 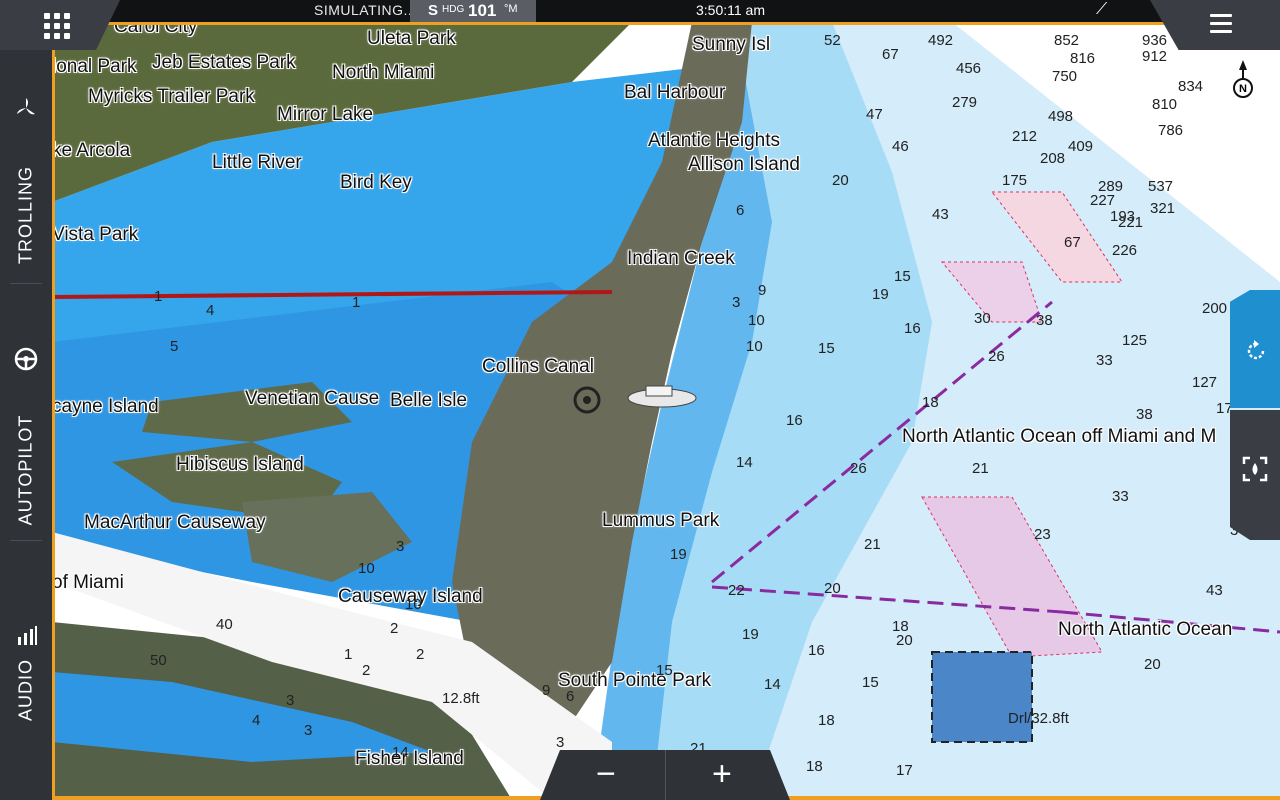 I want to click on satellite-icon: ⟋, so click(x=1102, y=9).